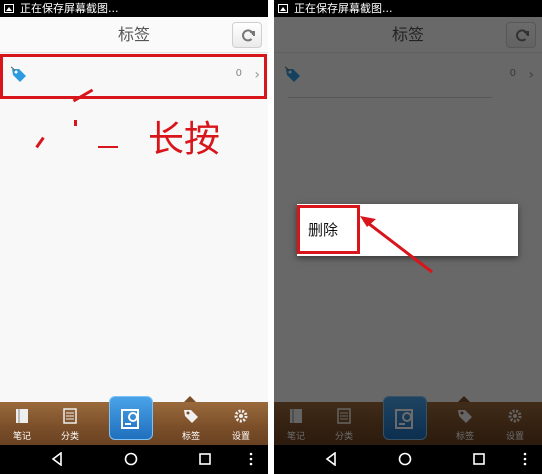 The width and height of the screenshot is (542, 474). I want to click on tab-label: 设置, so click(240, 437).